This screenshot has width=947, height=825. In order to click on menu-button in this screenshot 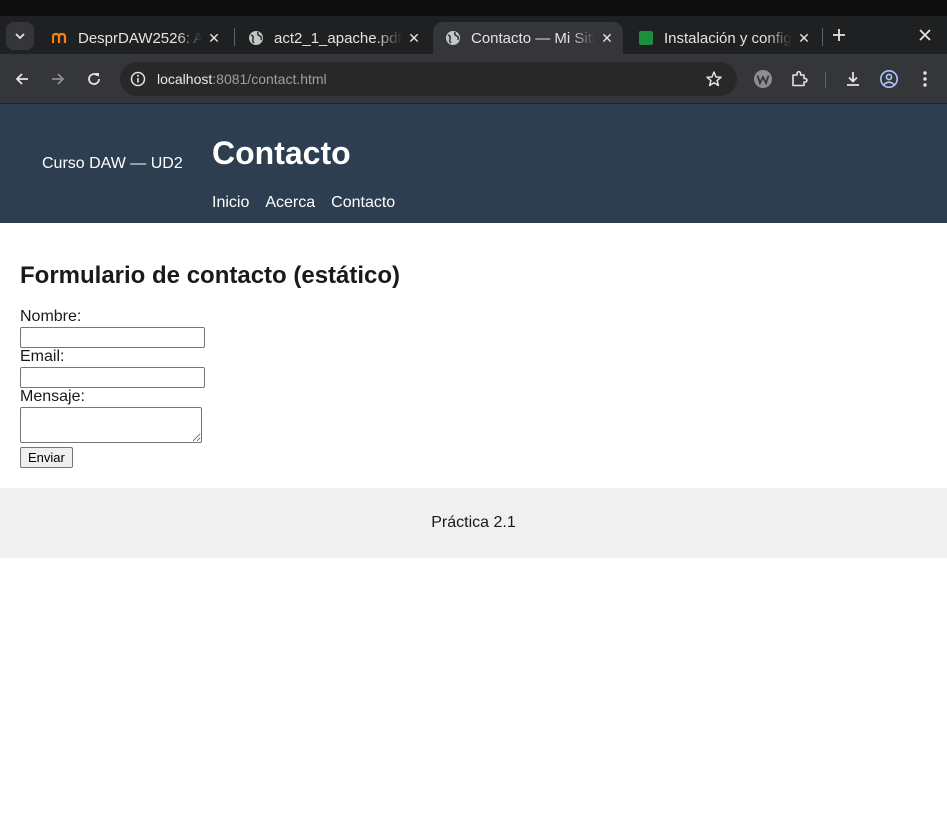, I will do `click(925, 79)`.